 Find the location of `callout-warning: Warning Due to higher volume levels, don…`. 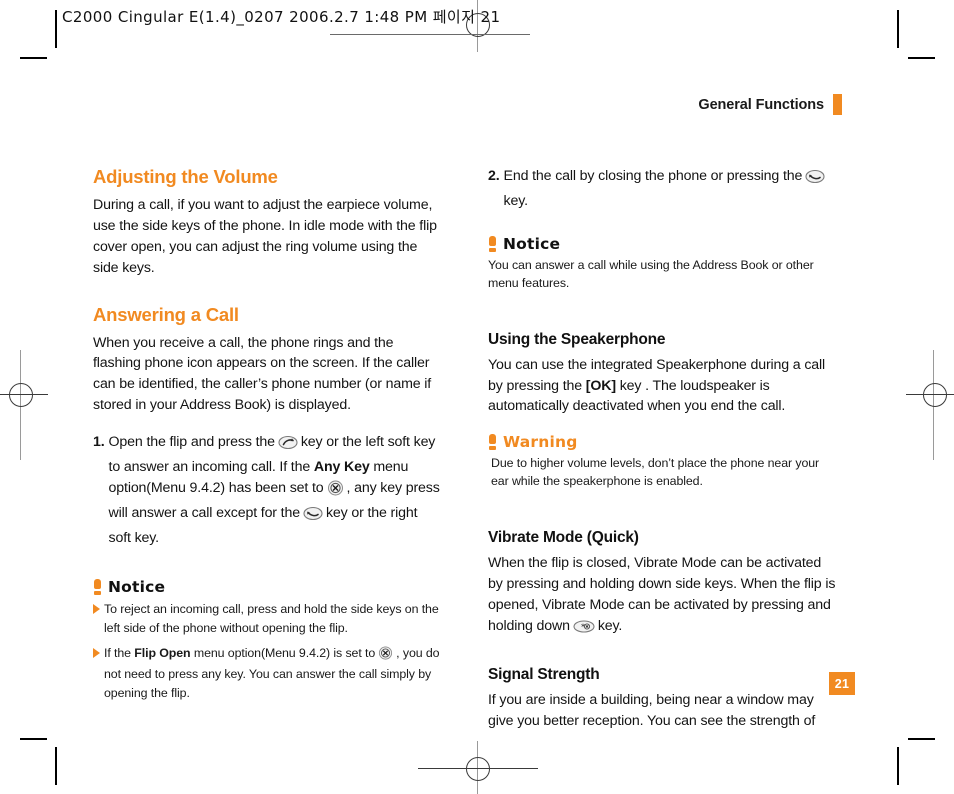

callout-warning: Warning Due to higher volume levels, don… is located at coordinates (663, 462).